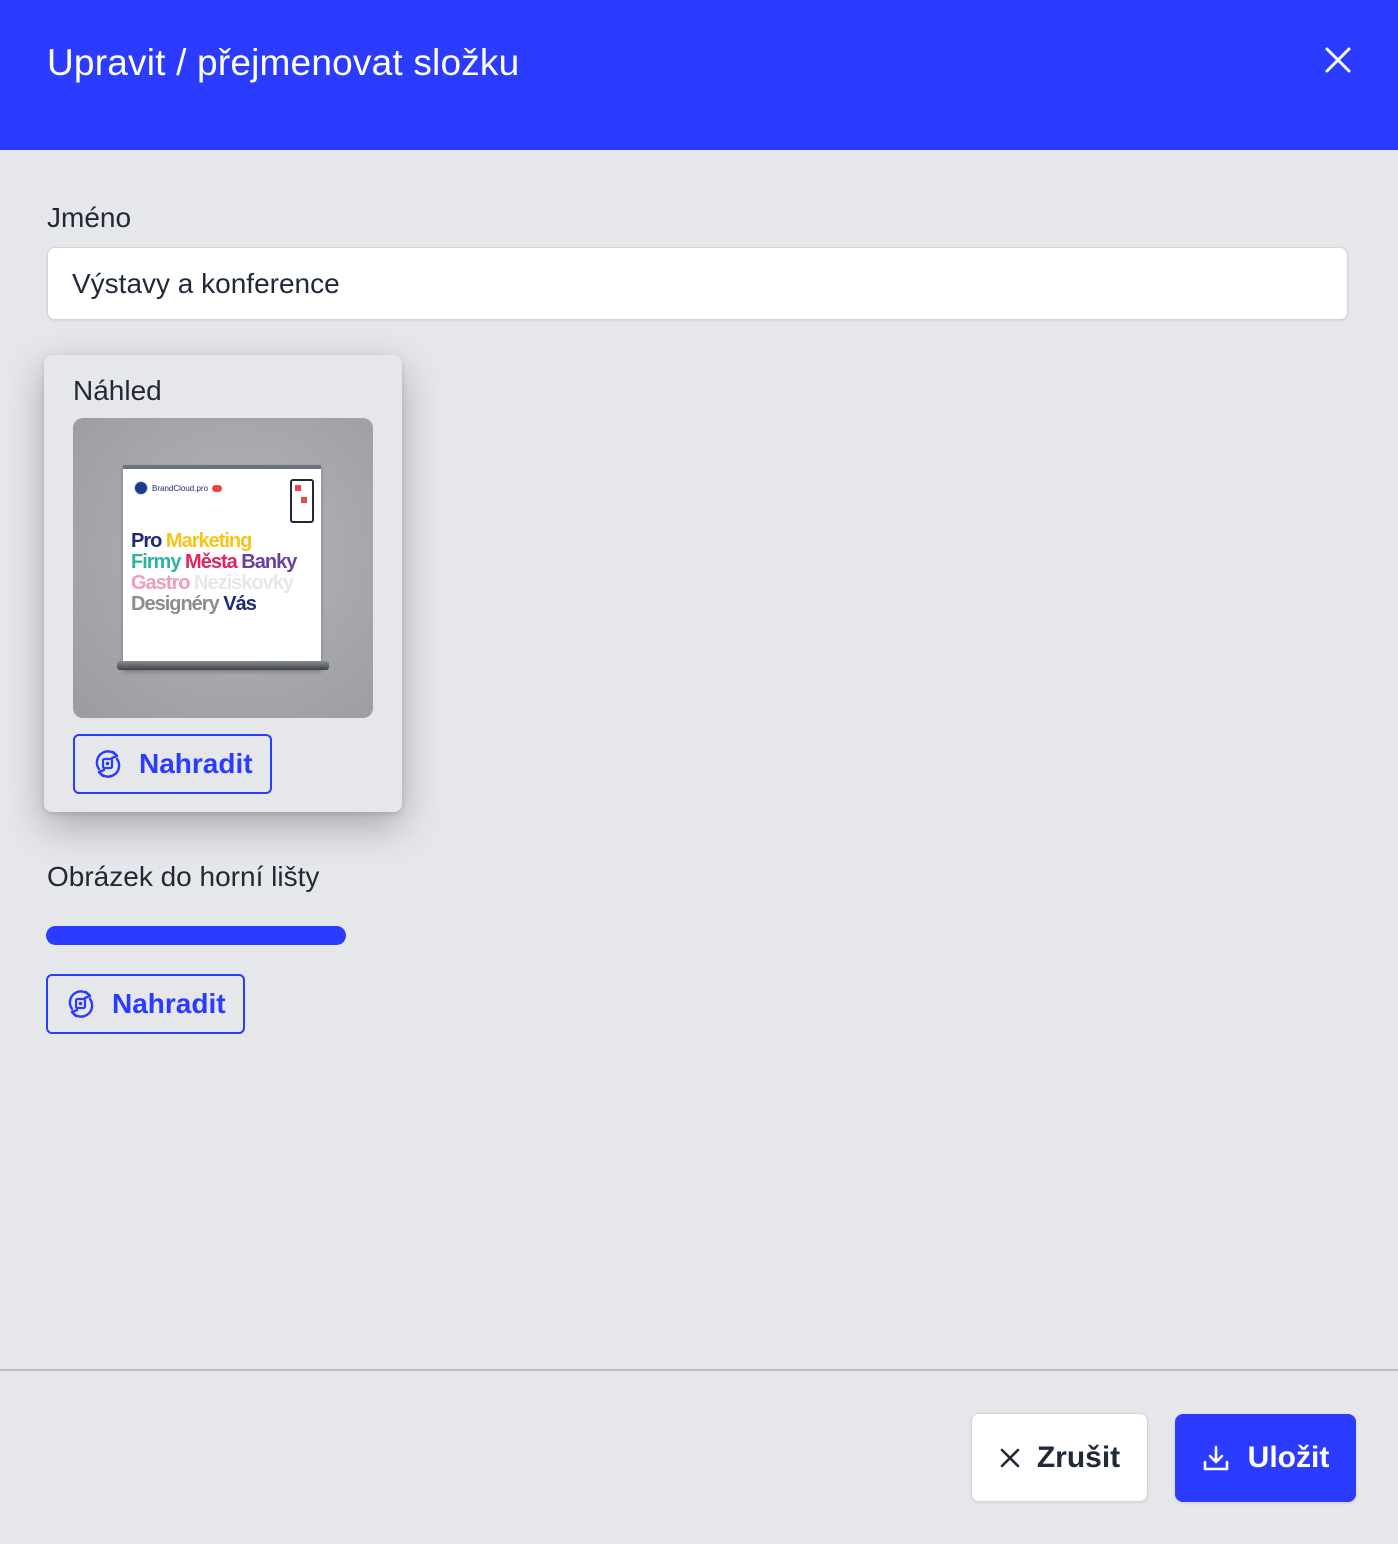 Image resolution: width=1398 pixels, height=1544 pixels. What do you see at coordinates (141, 488) in the screenshot?
I see `logo-mark` at bounding box center [141, 488].